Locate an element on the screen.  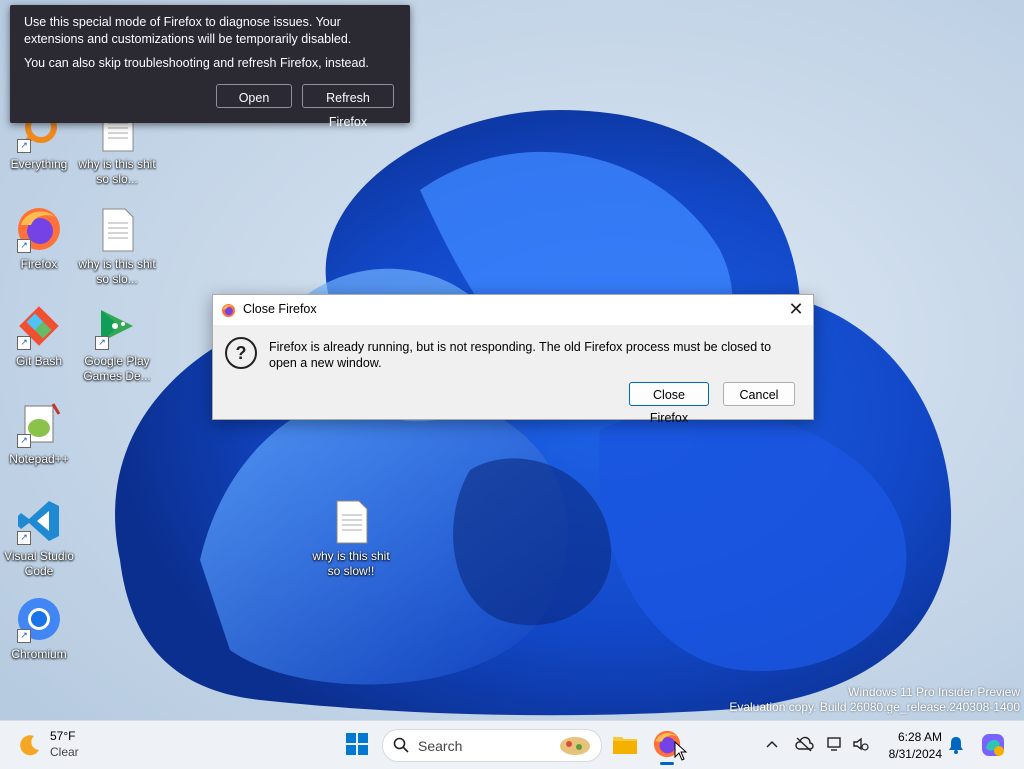
firefox-icon is located at coordinates (228, 310).